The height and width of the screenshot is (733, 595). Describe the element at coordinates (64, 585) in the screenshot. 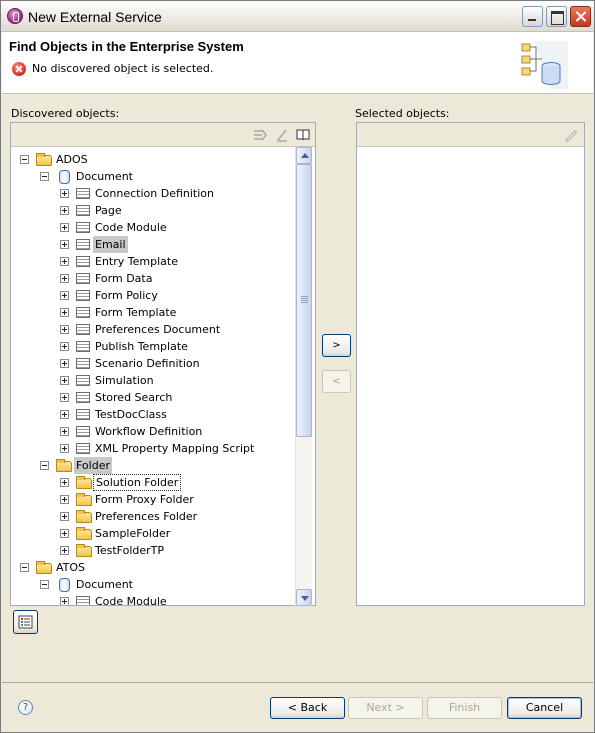

I see `database-icon` at that location.